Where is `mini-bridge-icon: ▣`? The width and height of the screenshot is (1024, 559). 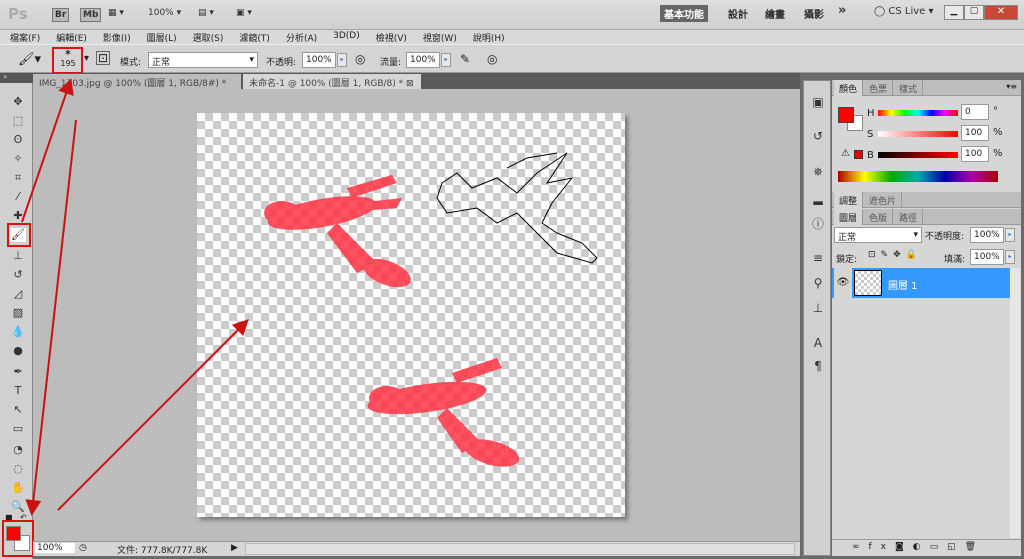 mini-bridge-icon: ▣ is located at coordinates (818, 104).